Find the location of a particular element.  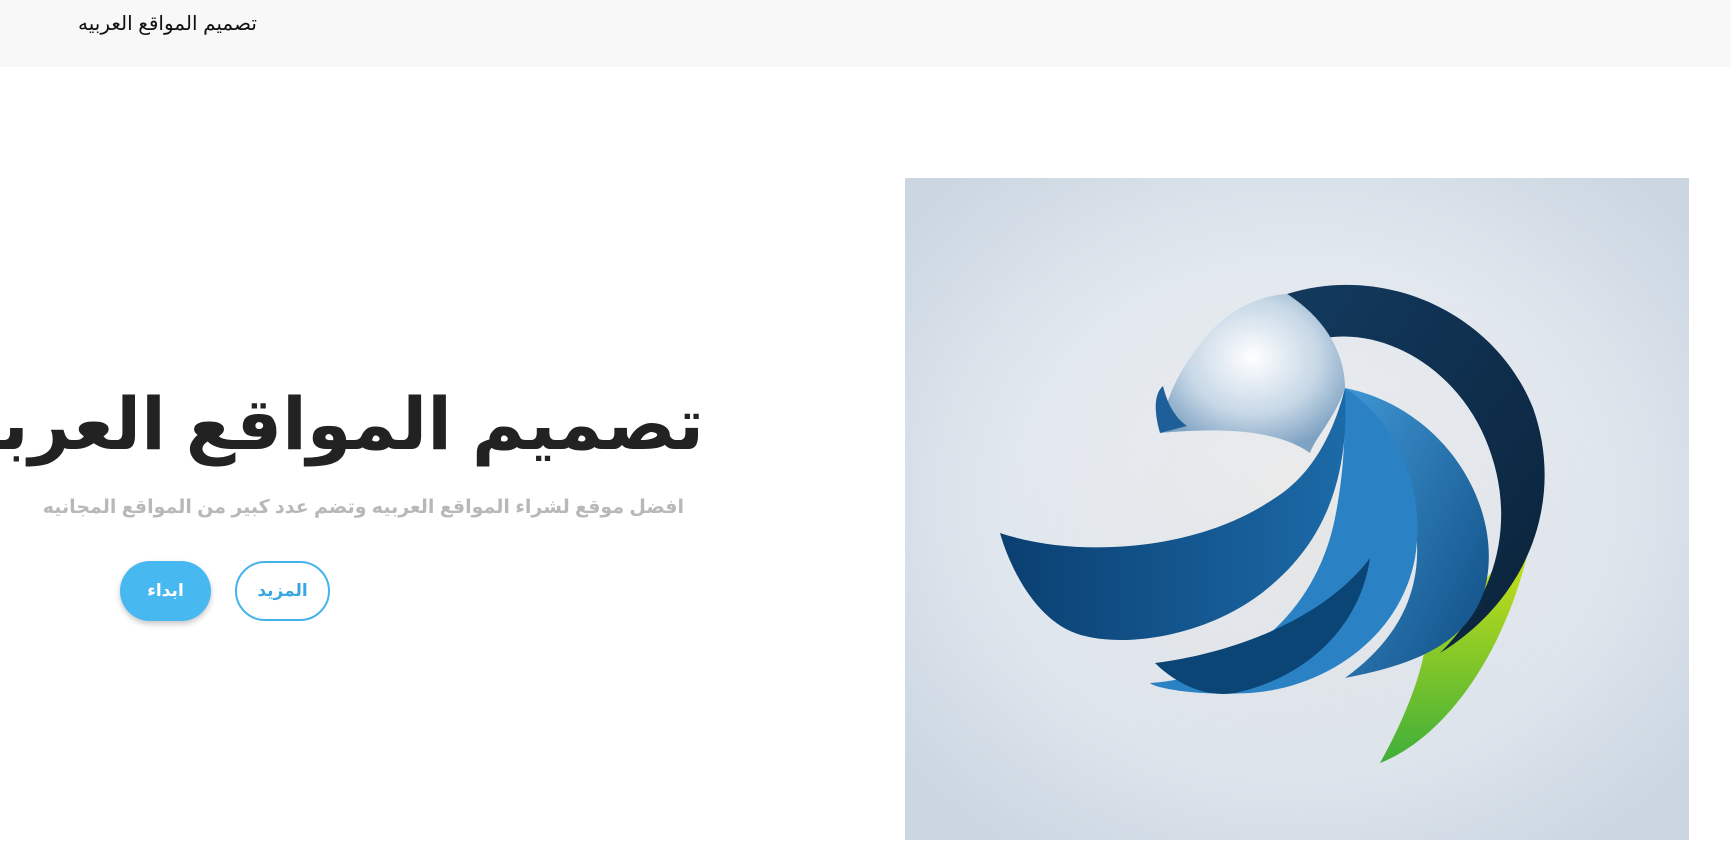

start-button-label: ابداء is located at coordinates (165, 590).